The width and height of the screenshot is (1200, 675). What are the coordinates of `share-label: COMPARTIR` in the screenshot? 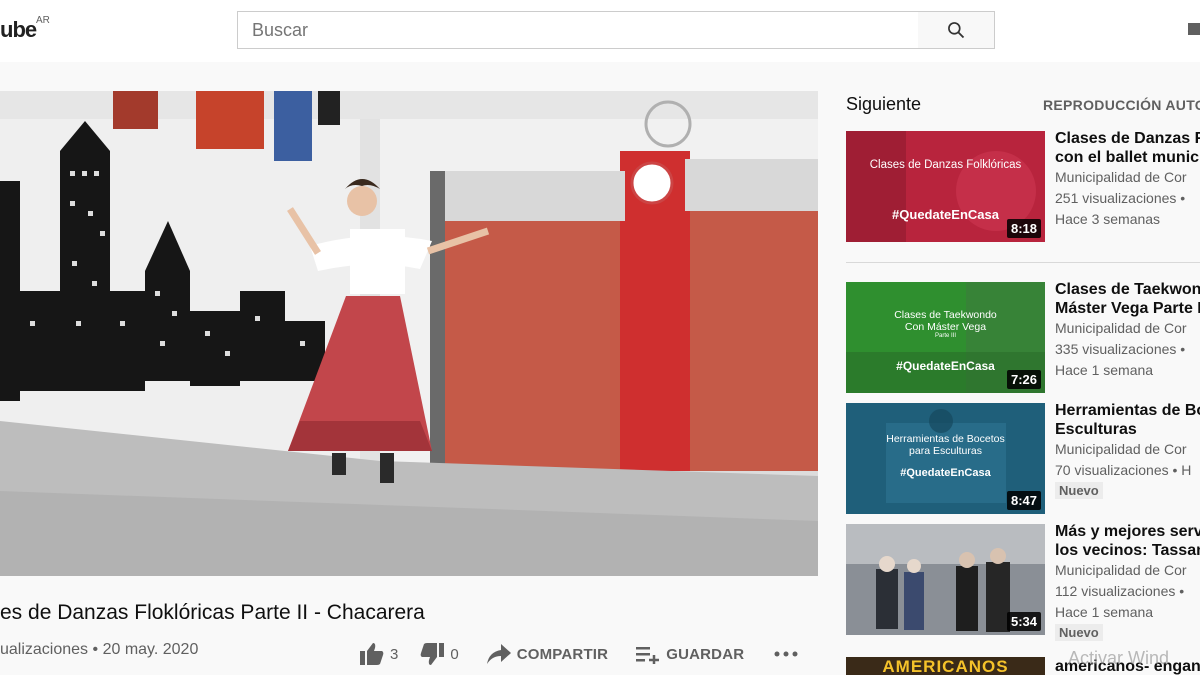 It's located at (562, 654).